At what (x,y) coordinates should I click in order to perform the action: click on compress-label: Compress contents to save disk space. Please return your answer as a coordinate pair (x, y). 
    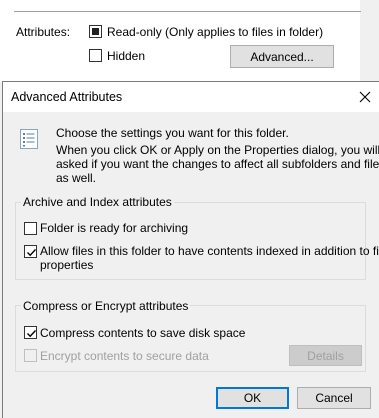
    Looking at the image, I should click on (143, 333).